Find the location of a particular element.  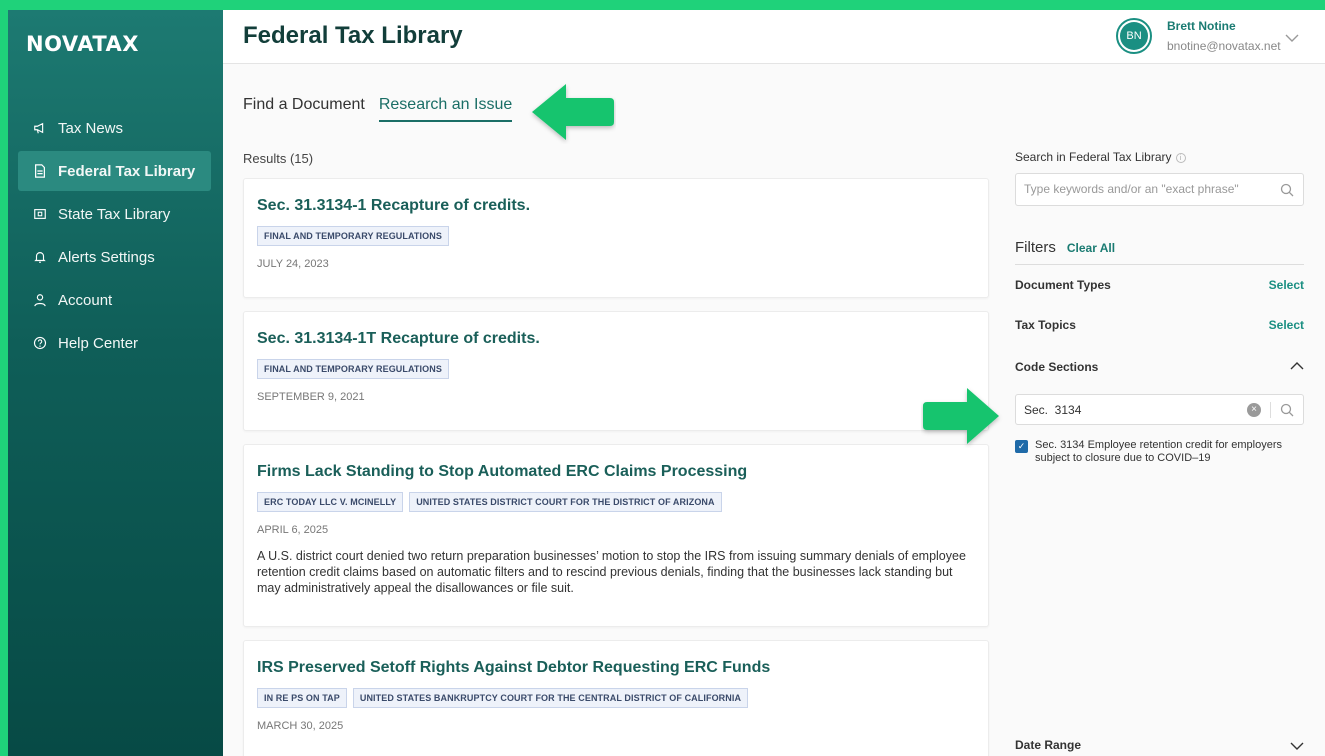

search-label: Search in Federal Tax Library i is located at coordinates (1100, 157).